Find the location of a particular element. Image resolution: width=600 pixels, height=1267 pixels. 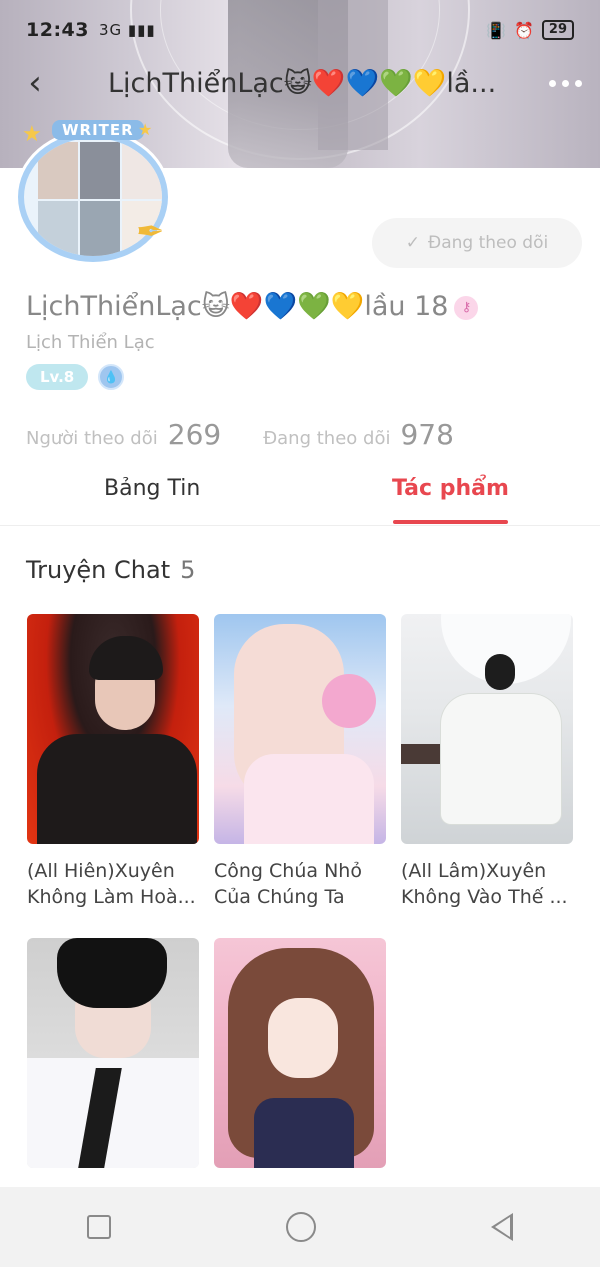

story-card: Công Chúa Nhỏ Của Chúng Ta is located at coordinates (300, 762).